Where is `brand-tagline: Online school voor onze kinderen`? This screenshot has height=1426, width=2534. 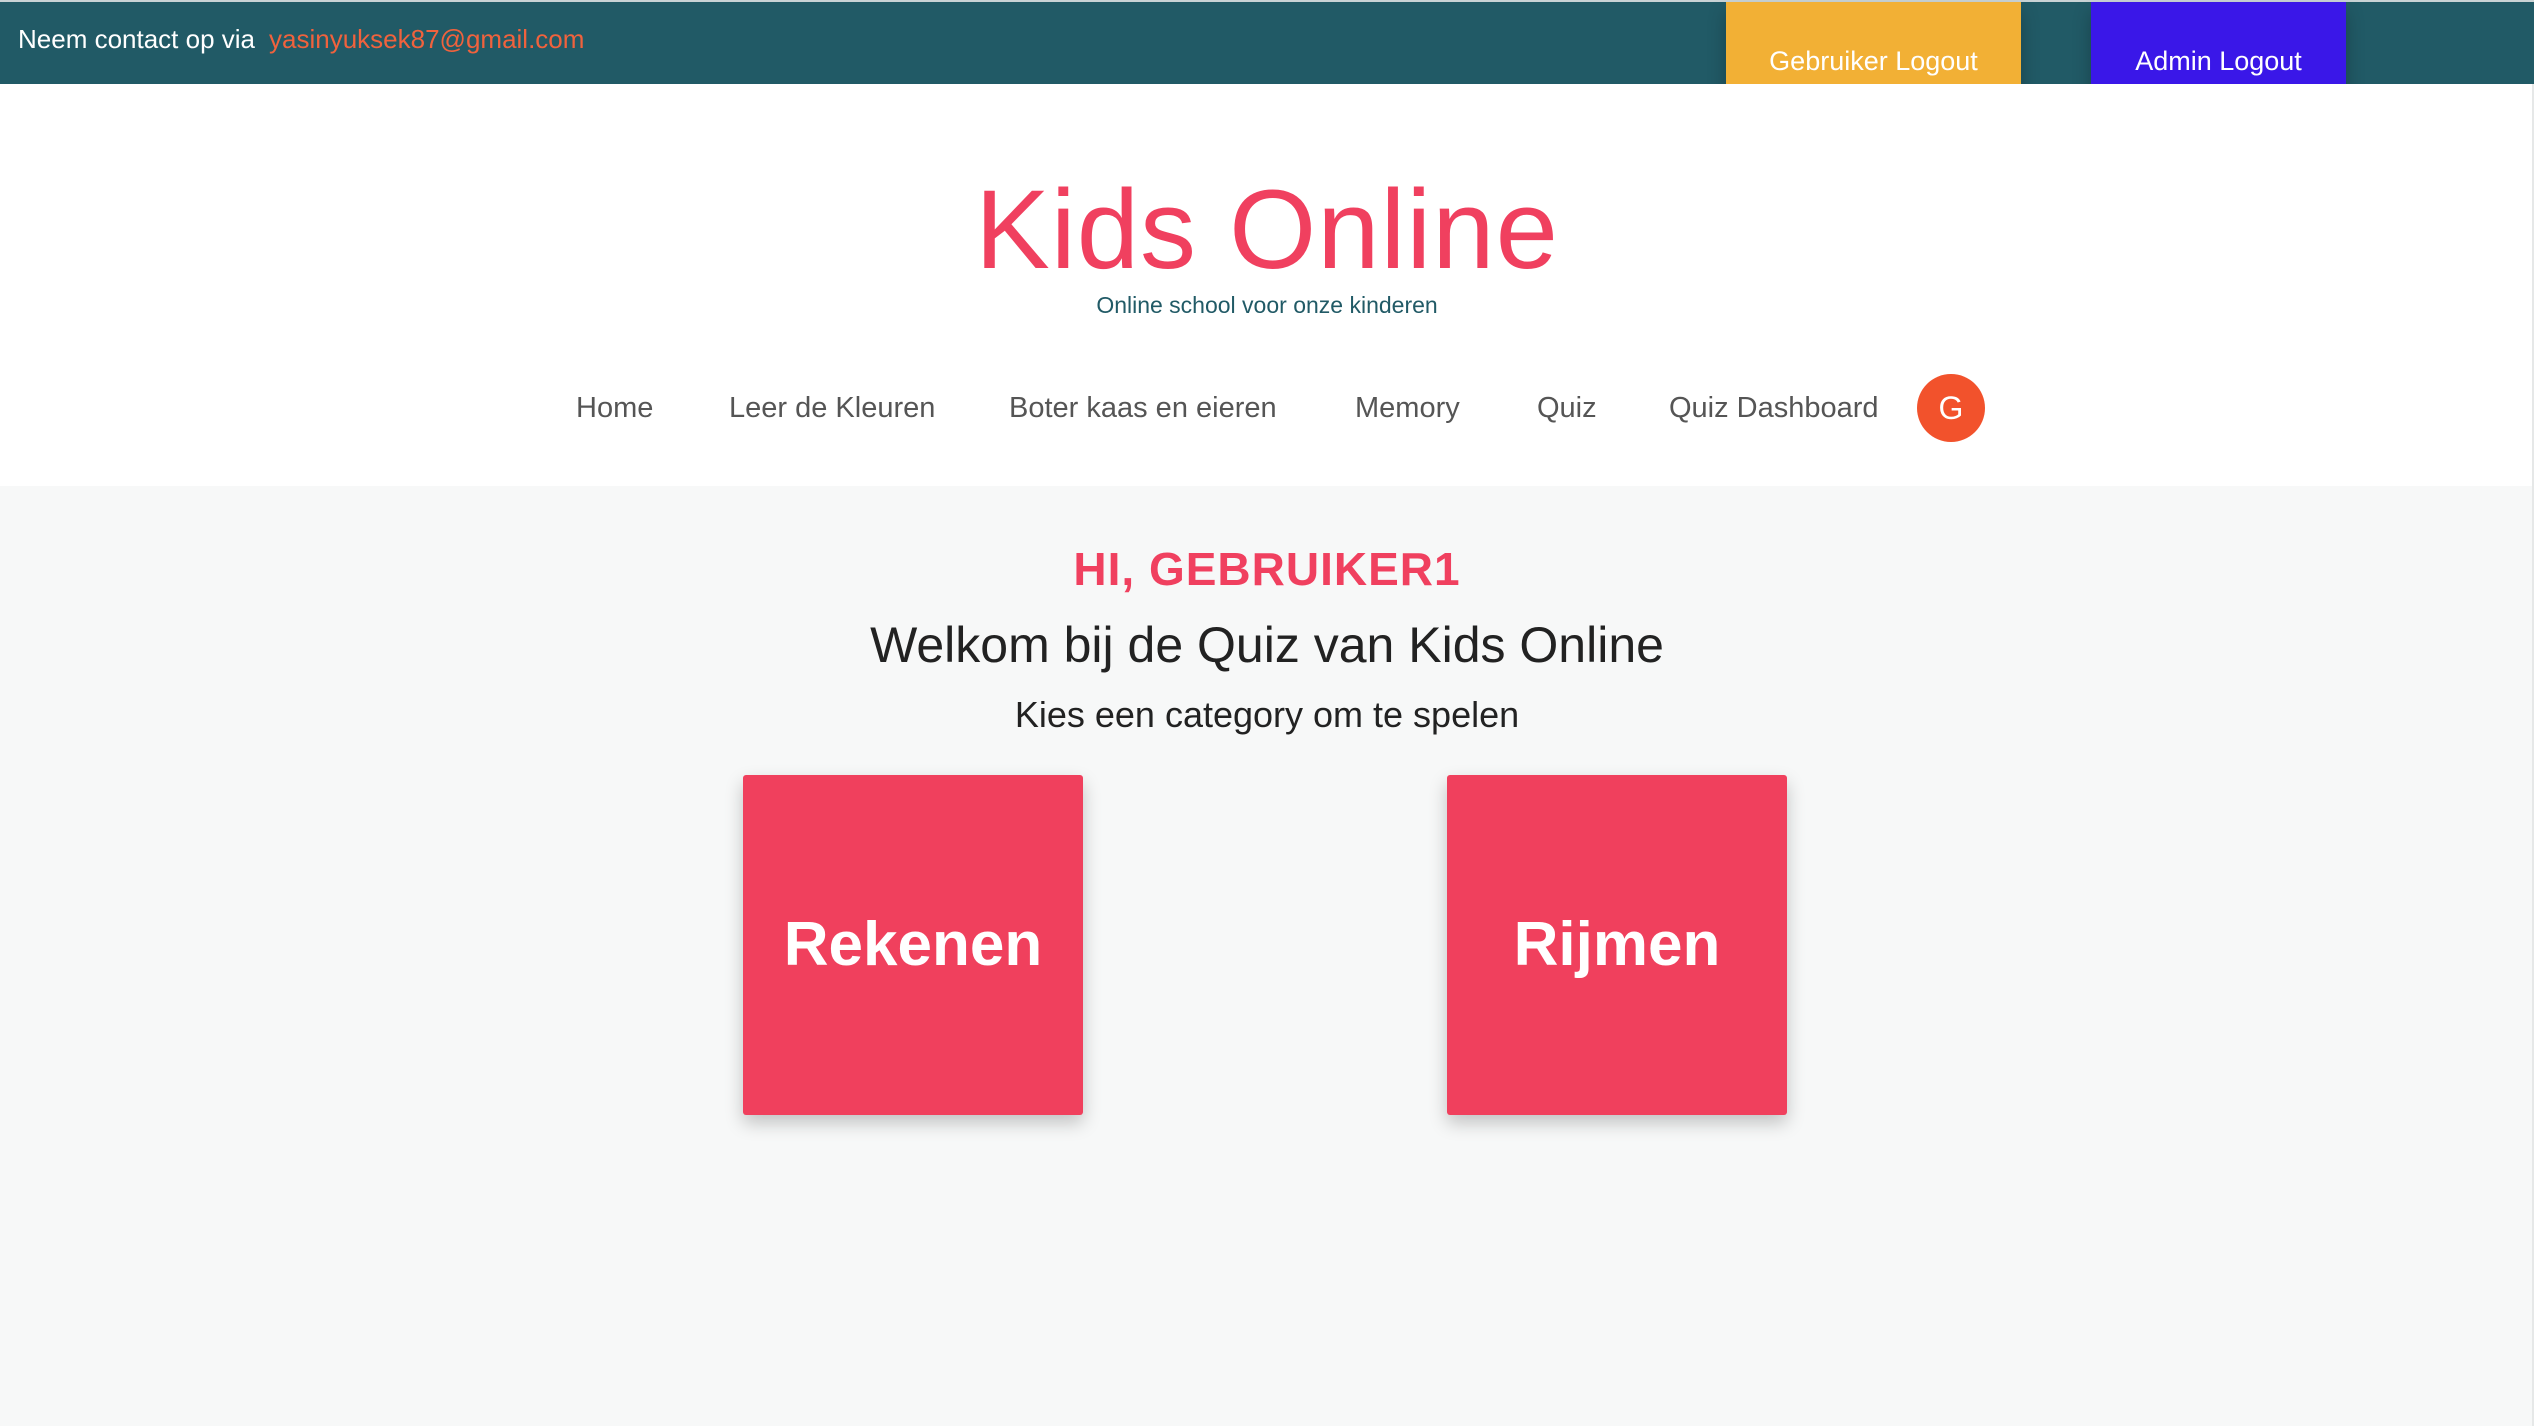
brand-tagline: Online school voor onze kinderen is located at coordinates (1267, 305).